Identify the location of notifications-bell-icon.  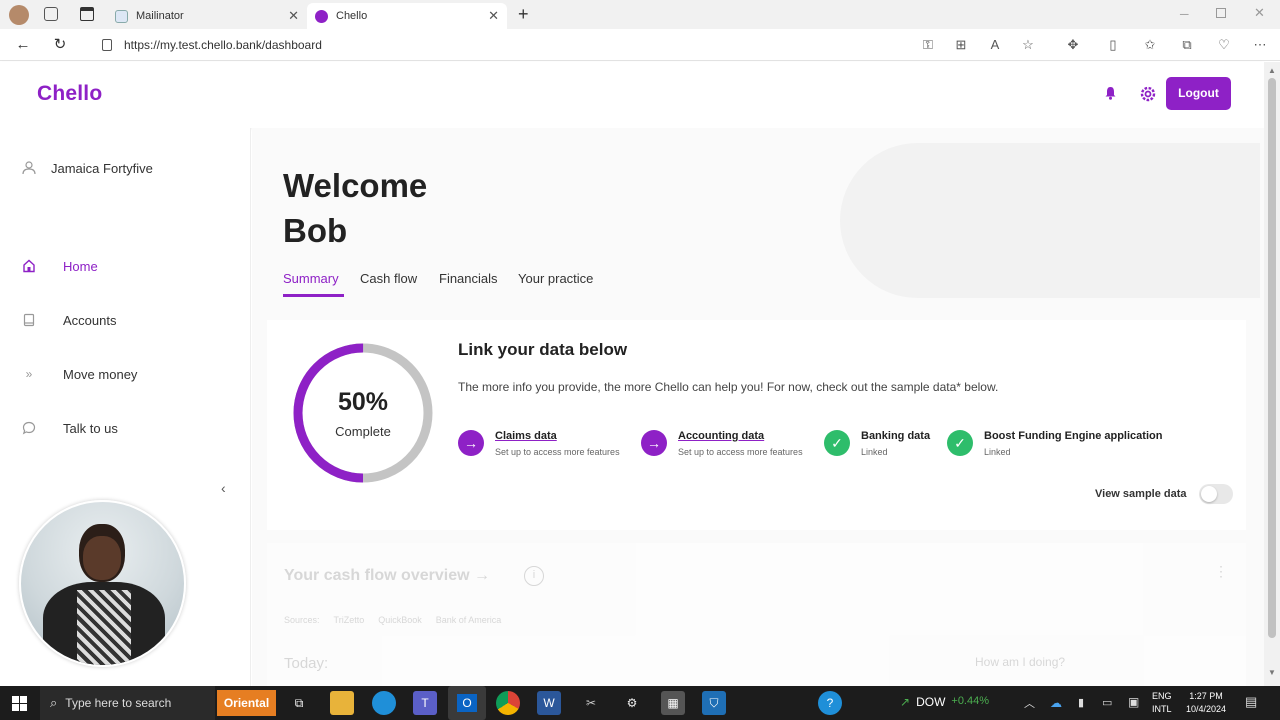
(1110, 93).